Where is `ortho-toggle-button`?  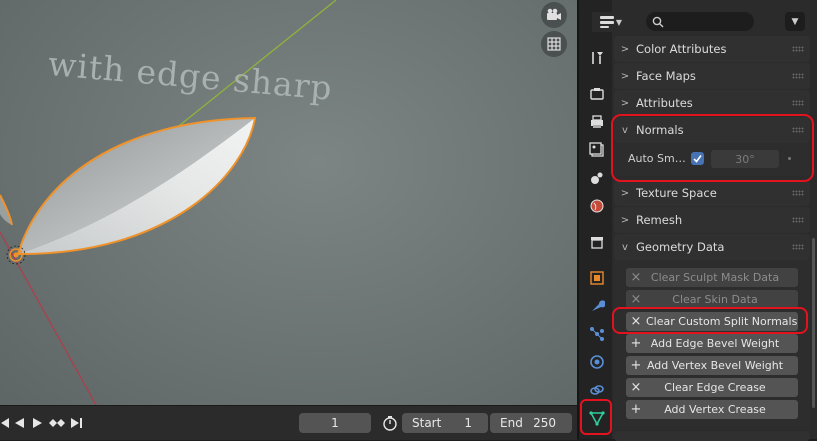 ortho-toggle-button is located at coordinates (554, 44).